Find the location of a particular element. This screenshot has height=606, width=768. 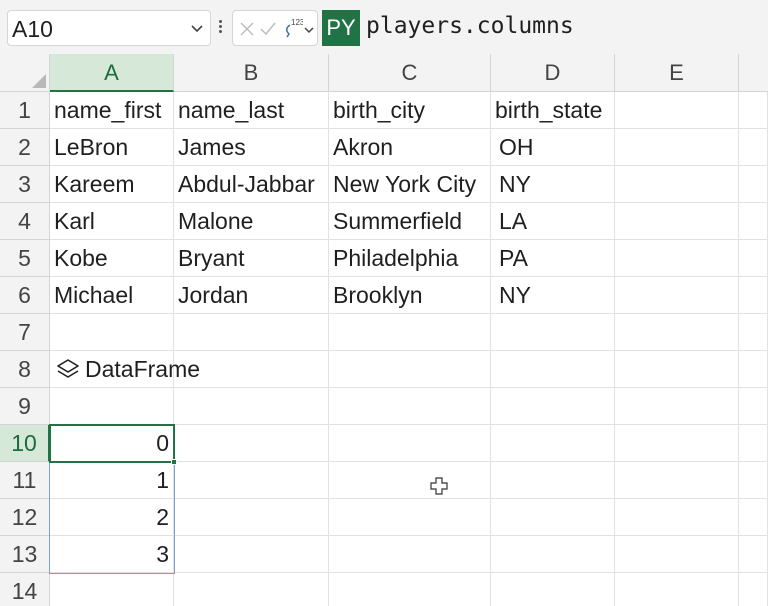

more-vertical-icon is located at coordinates (220, 27).